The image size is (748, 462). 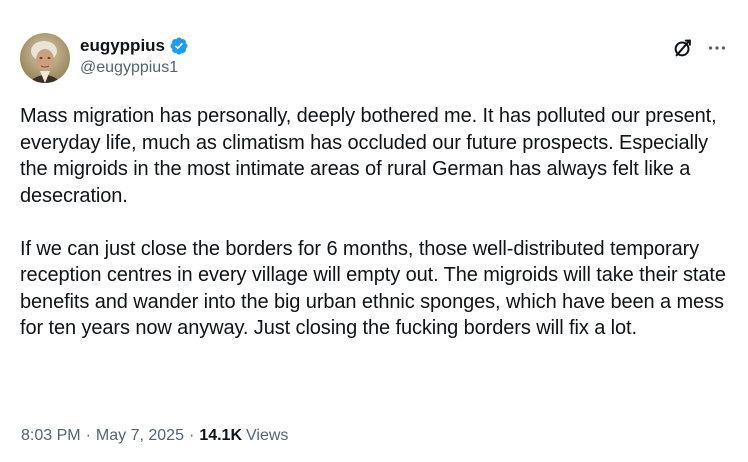 What do you see at coordinates (220, 436) in the screenshot?
I see `views-count: 14.1K` at bounding box center [220, 436].